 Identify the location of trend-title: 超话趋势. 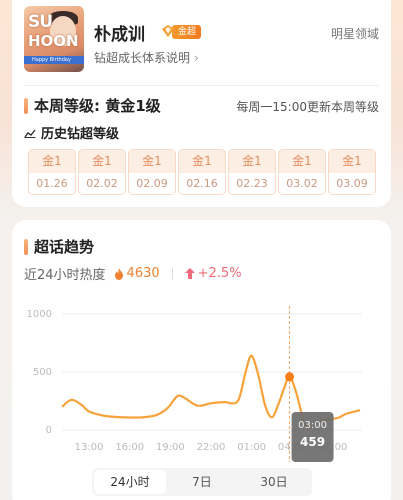
(64, 247).